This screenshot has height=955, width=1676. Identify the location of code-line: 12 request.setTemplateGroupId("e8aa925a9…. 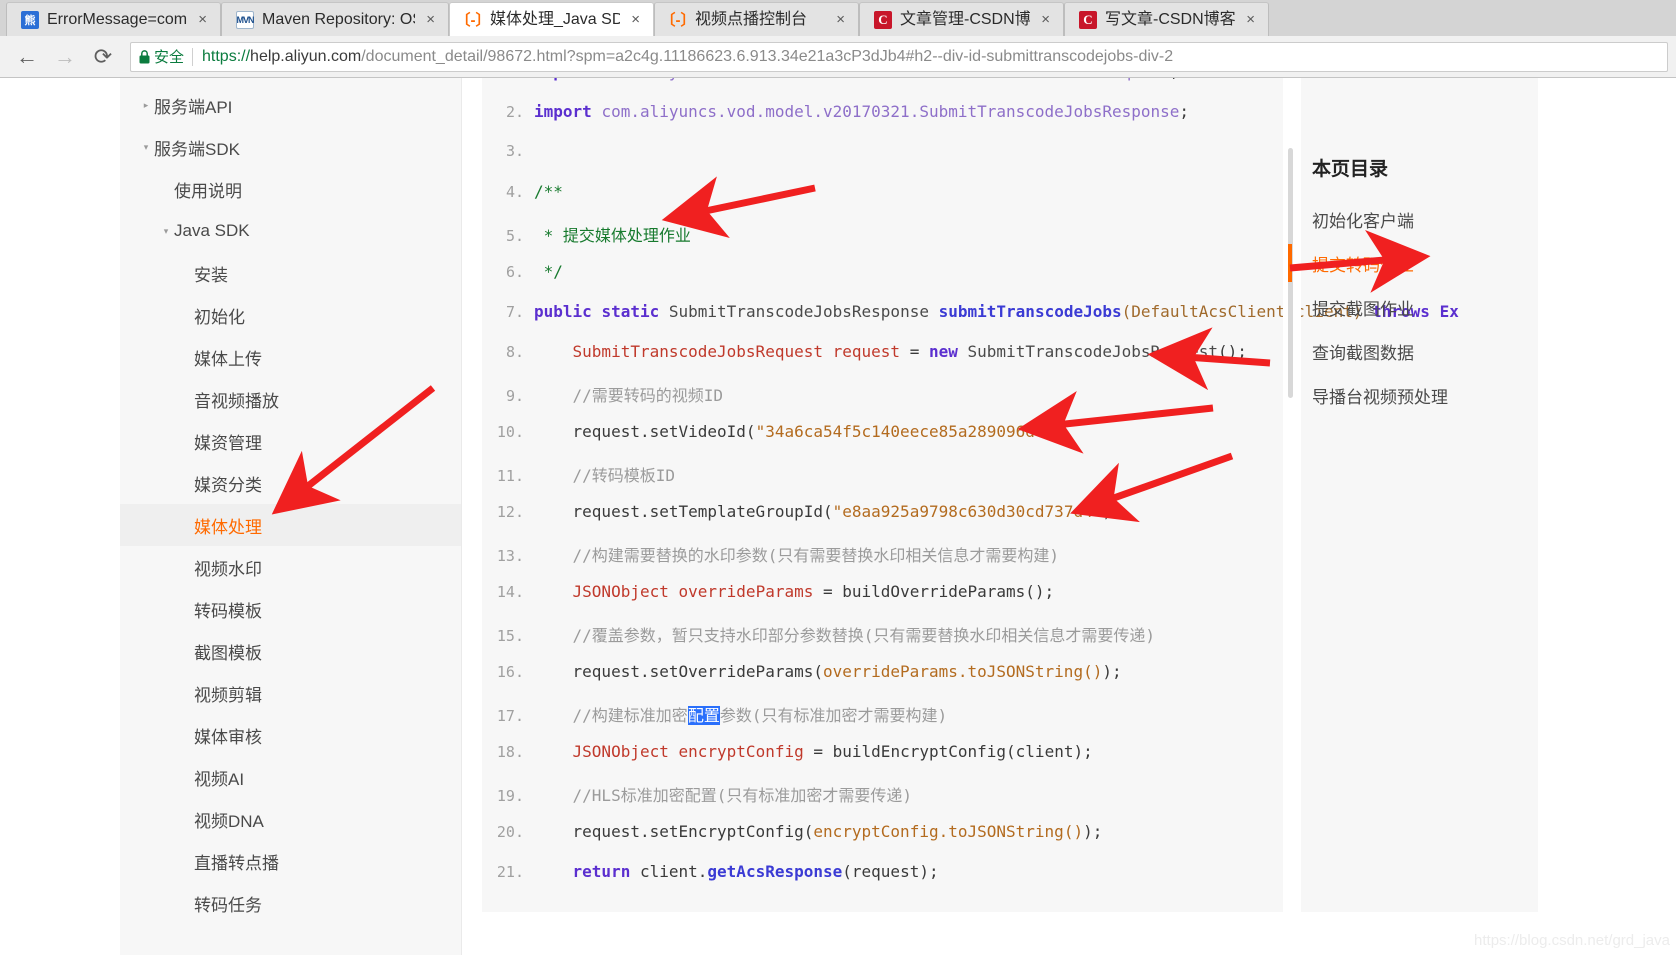
(1010, 522).